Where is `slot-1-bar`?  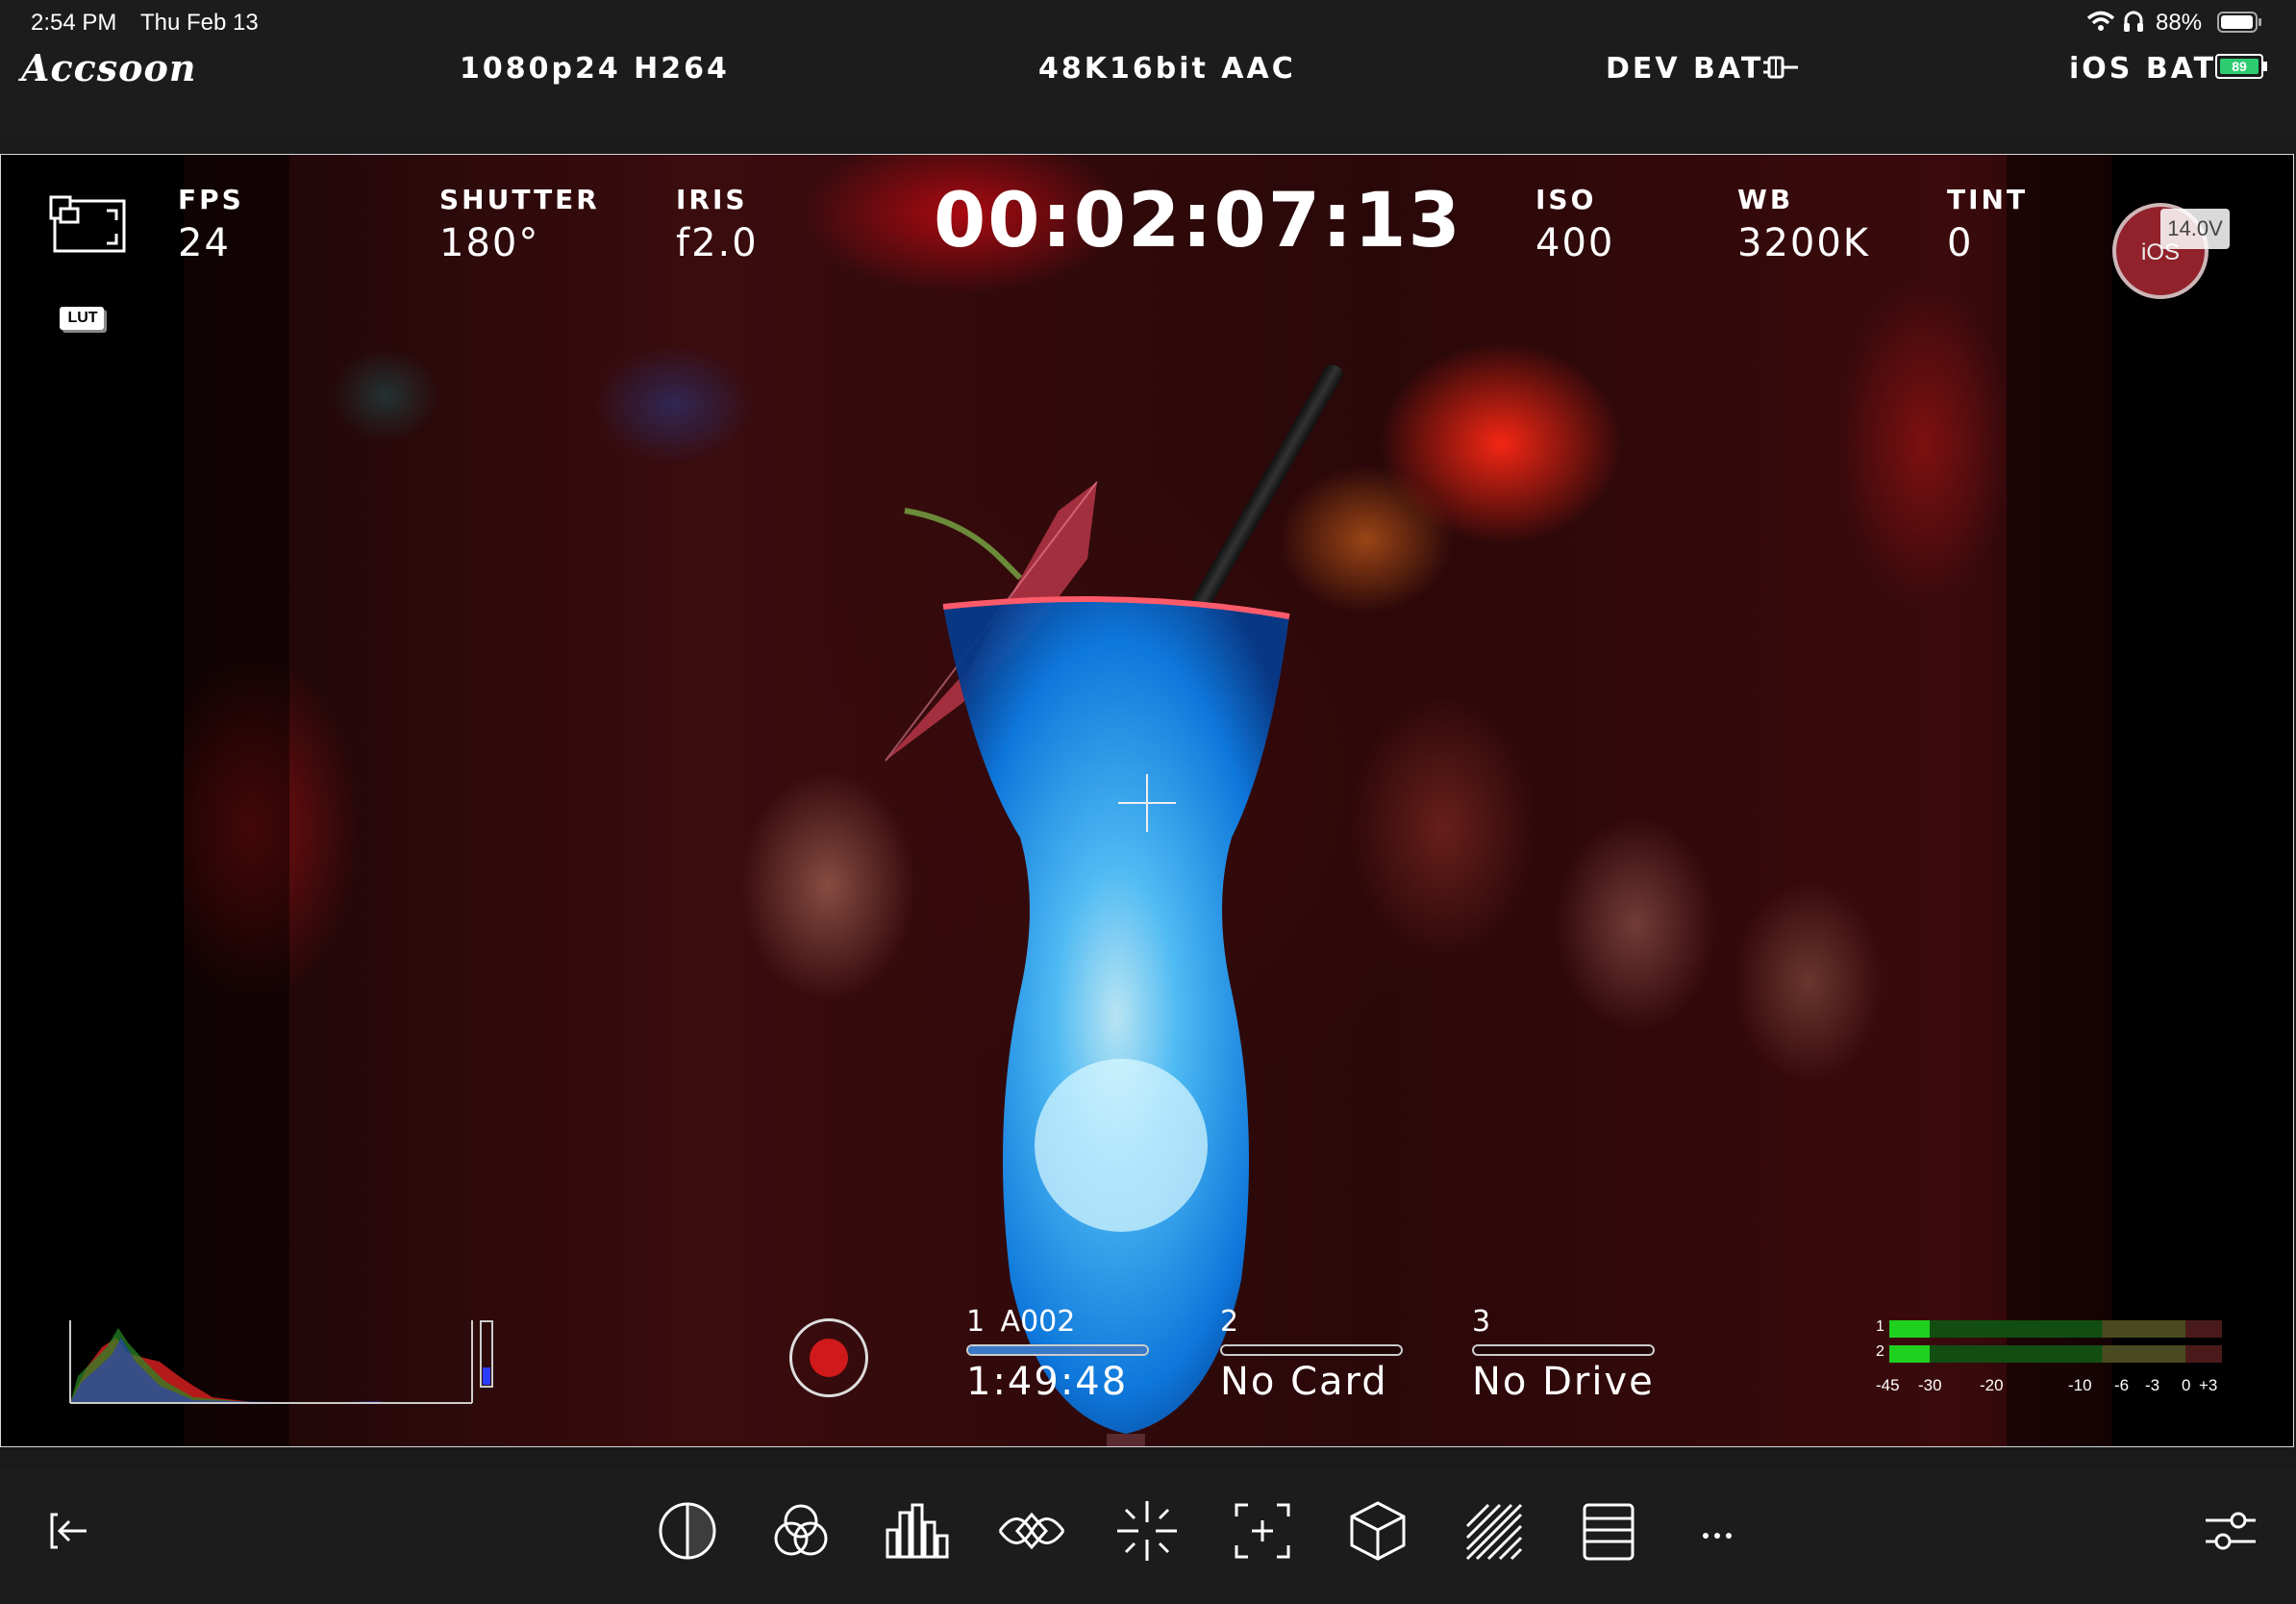
slot-1-bar is located at coordinates (1057, 1350).